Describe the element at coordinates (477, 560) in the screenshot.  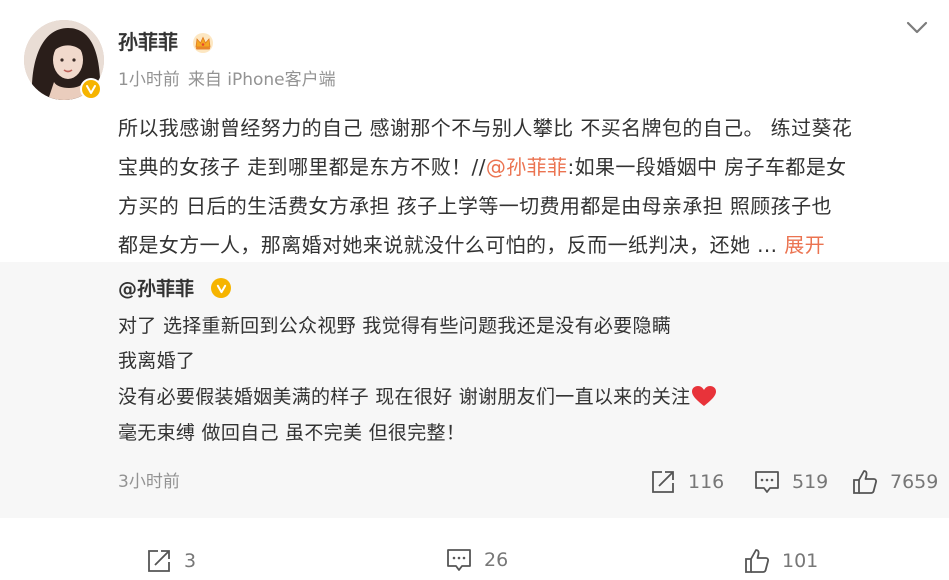
I see `comment-button: 26` at that location.